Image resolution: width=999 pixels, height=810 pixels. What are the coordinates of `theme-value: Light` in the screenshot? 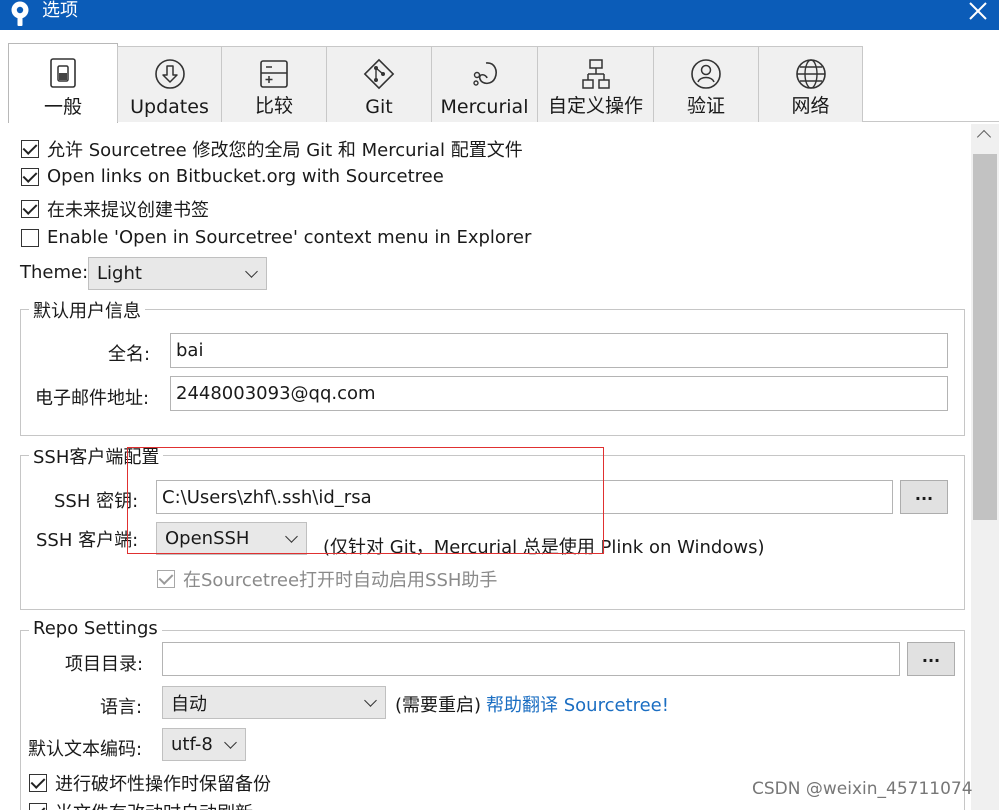 It's located at (119, 273).